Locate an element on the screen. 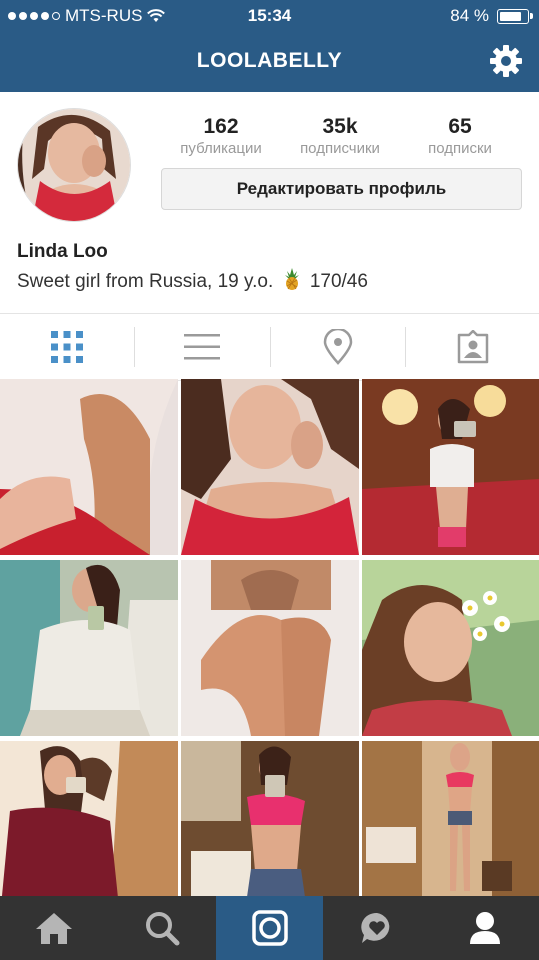  stat-posts: 162 публикации is located at coordinates (221, 136).